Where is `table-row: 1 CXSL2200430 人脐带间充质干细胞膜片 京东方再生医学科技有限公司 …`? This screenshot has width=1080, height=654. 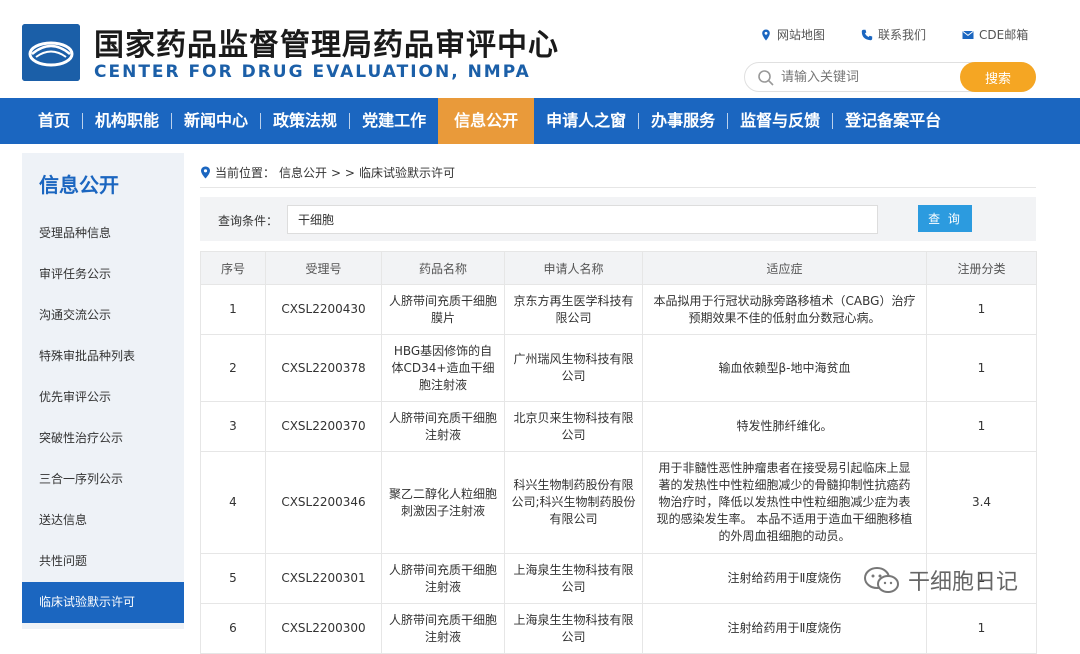
table-row: 1 CXSL2200430 人脐带间充质干细胞膜片 京东方再生医学科技有限公司 … is located at coordinates (618, 309).